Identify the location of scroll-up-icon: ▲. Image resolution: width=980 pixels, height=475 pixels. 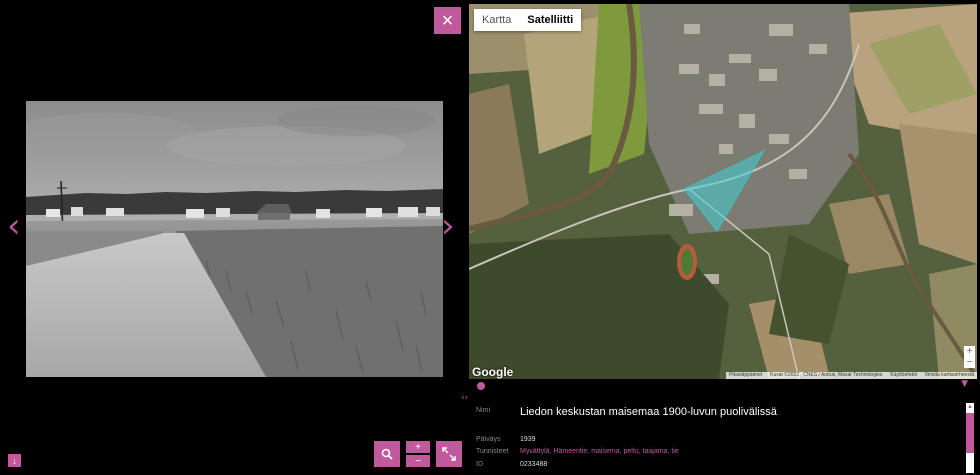
(970, 407).